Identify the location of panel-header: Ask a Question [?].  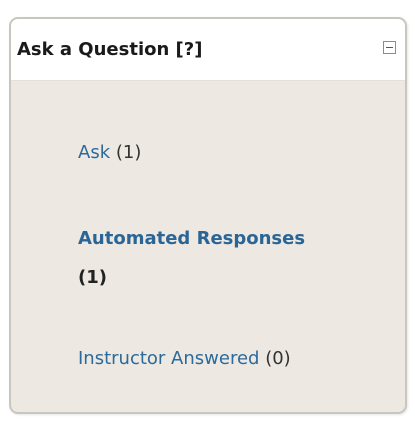
(208, 50).